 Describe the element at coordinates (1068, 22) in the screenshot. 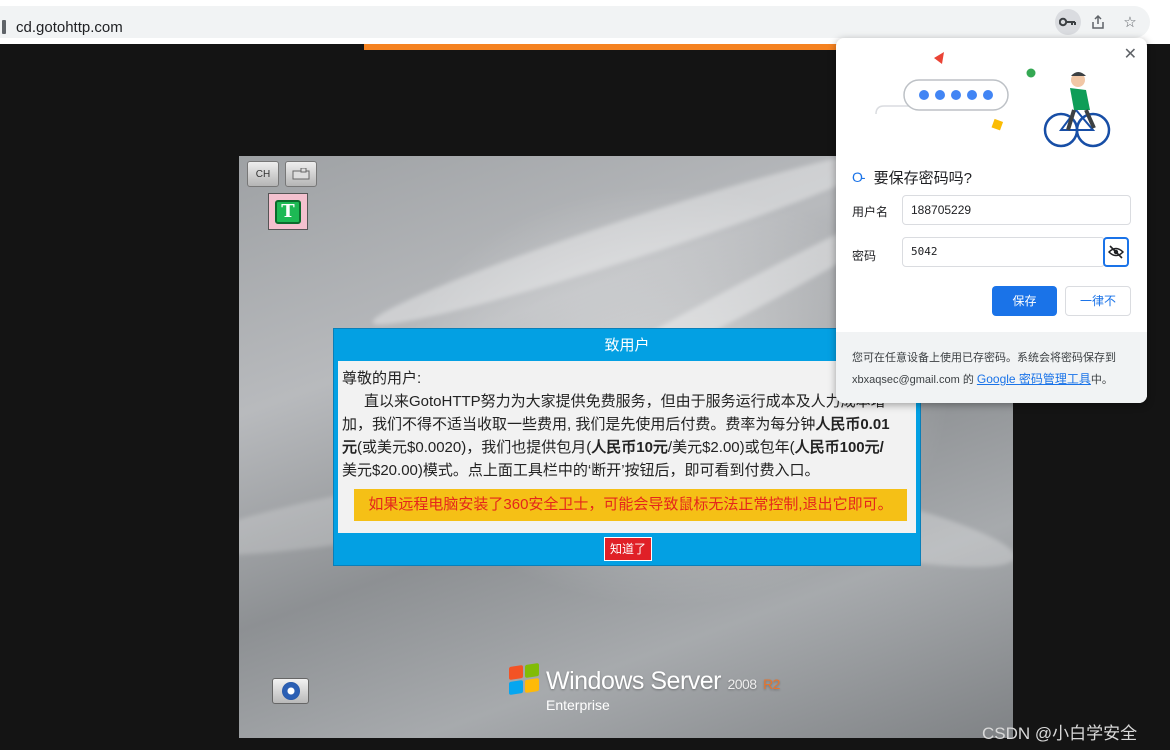

I see `key-icon` at that location.